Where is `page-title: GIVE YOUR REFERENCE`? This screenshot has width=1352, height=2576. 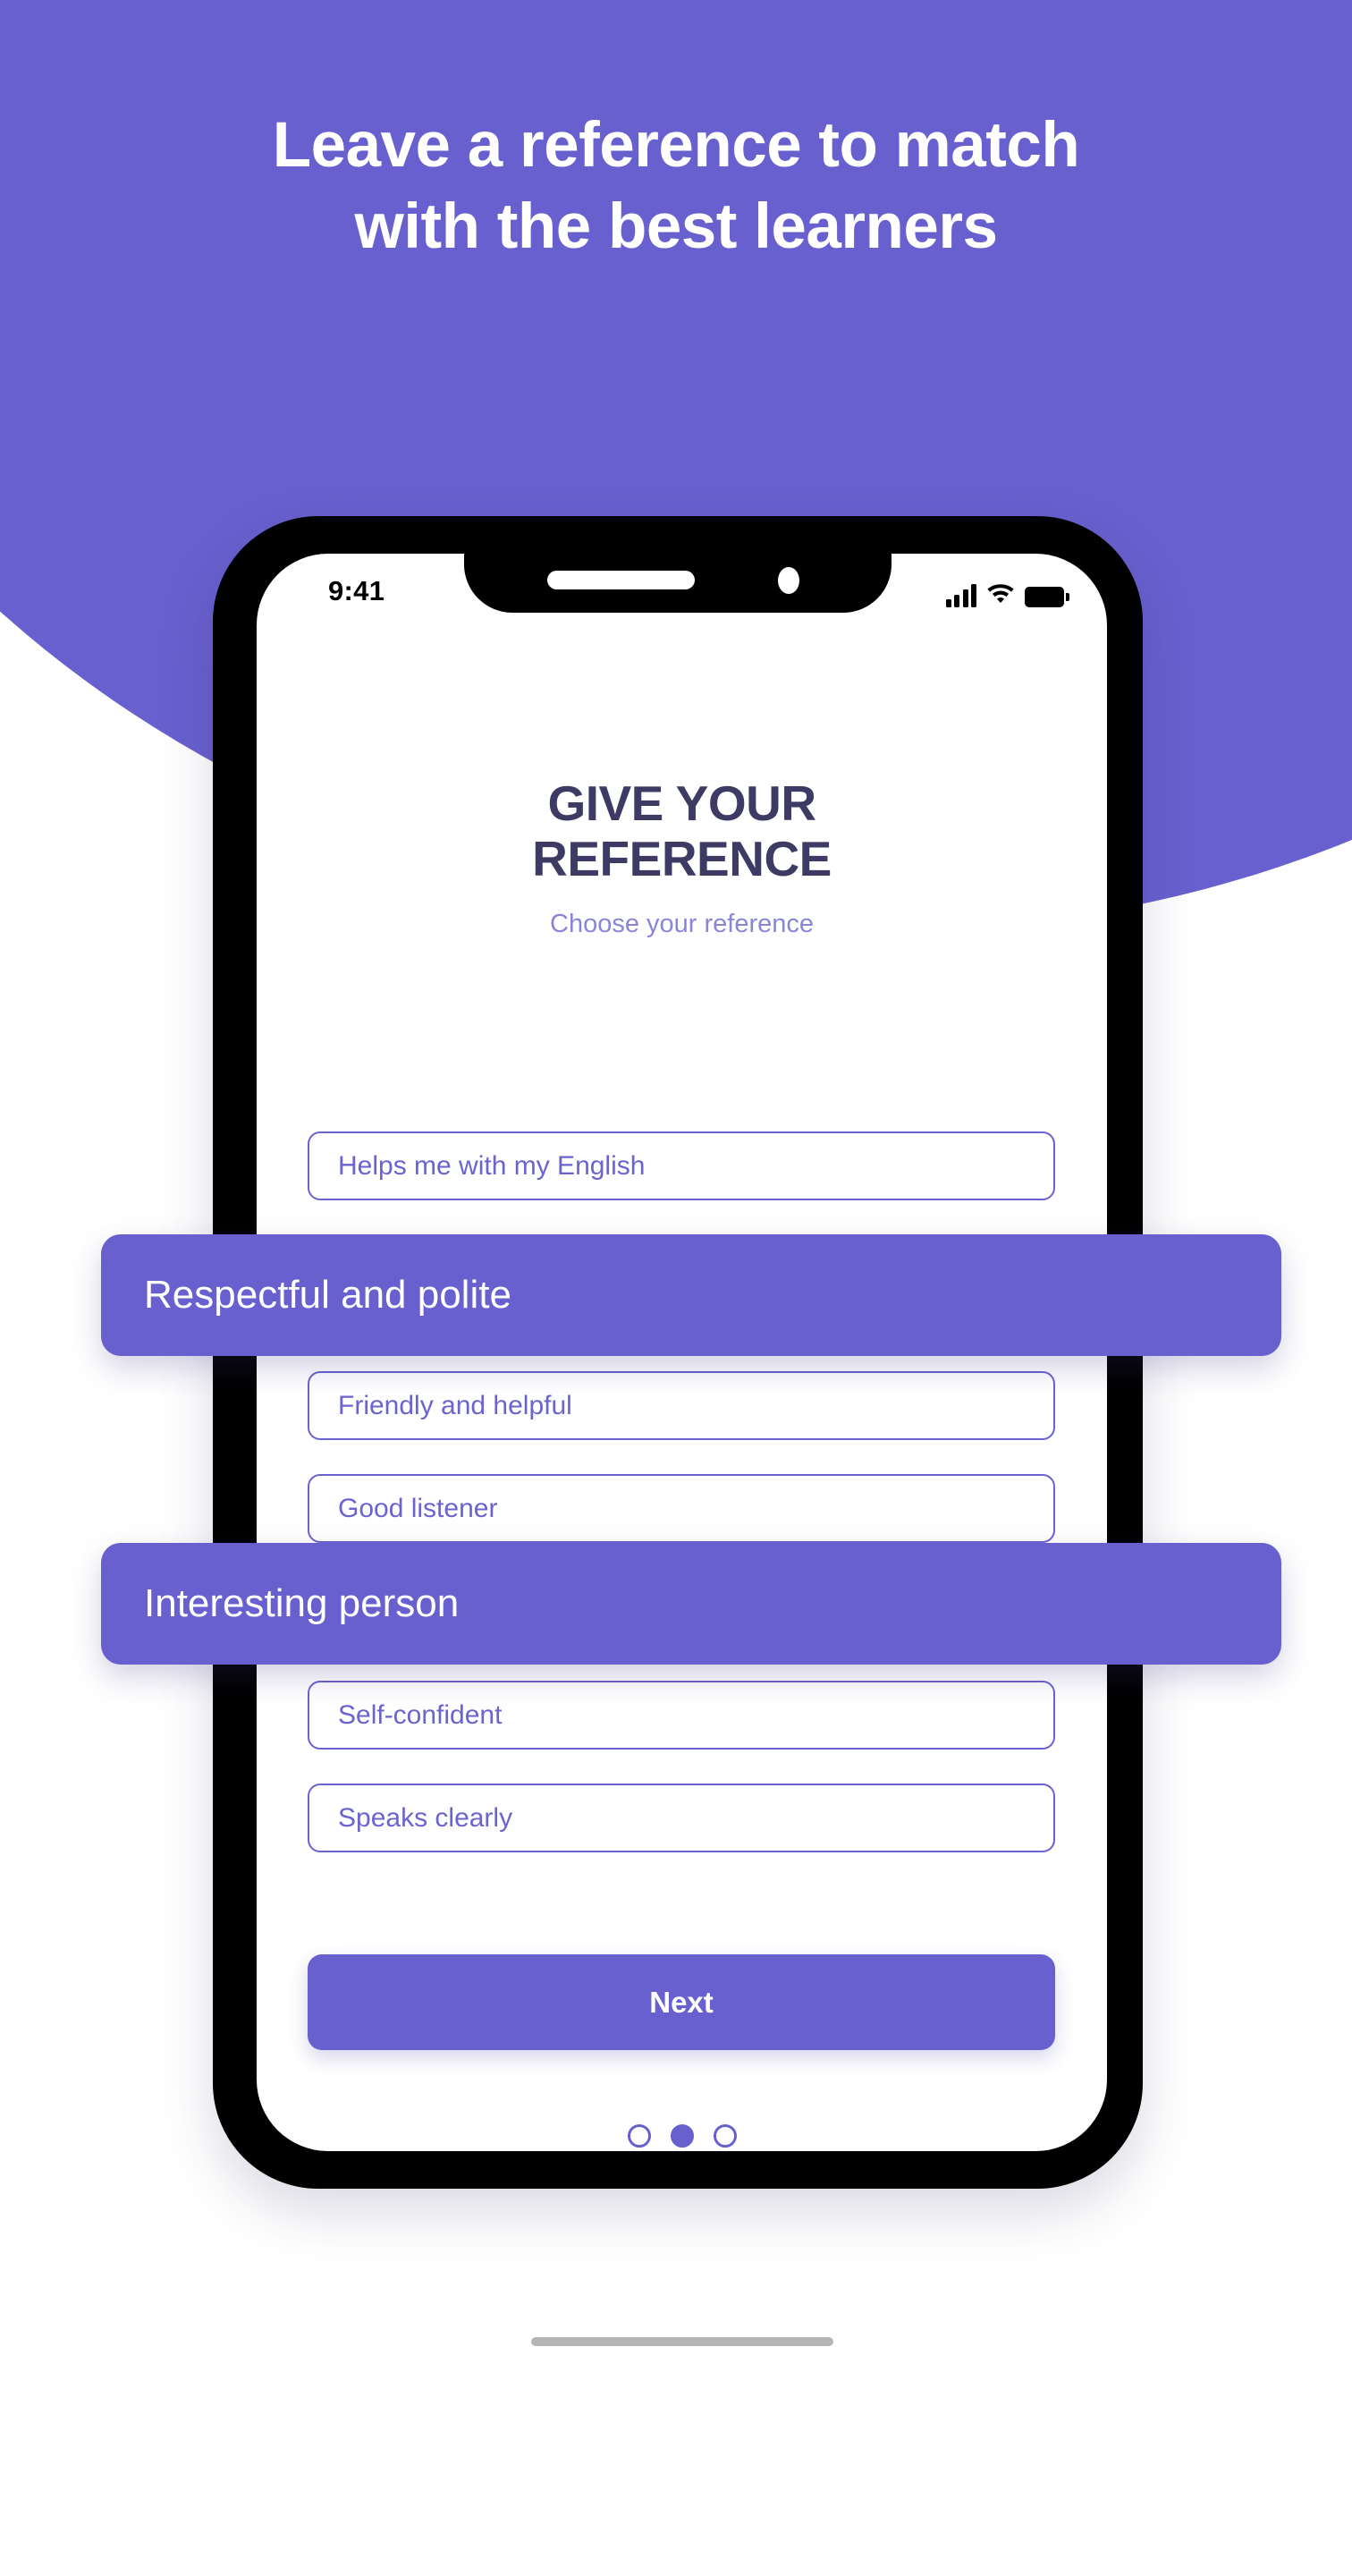 page-title: GIVE YOUR REFERENCE is located at coordinates (682, 830).